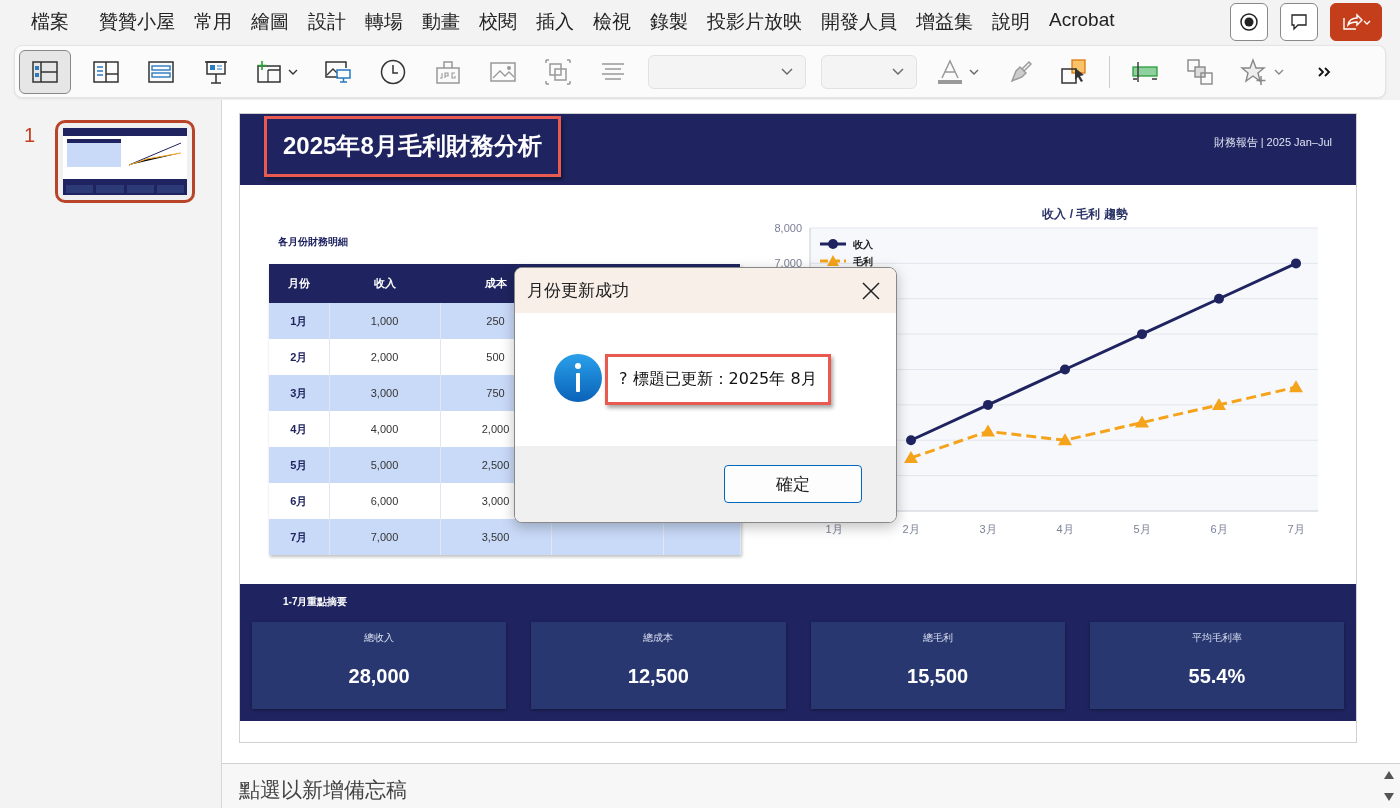 The height and width of the screenshot is (808, 1400). What do you see at coordinates (412, 146) in the screenshot?
I see `slide-title: 2025年8月毛利財務分析` at bounding box center [412, 146].